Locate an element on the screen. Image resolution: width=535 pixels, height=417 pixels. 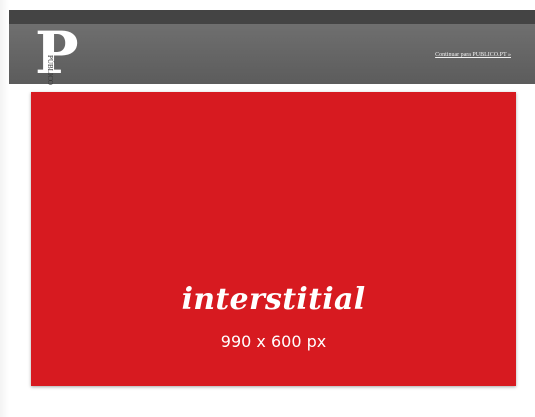
publico-logo: P PÚBLICO is located at coordinates (61, 53).